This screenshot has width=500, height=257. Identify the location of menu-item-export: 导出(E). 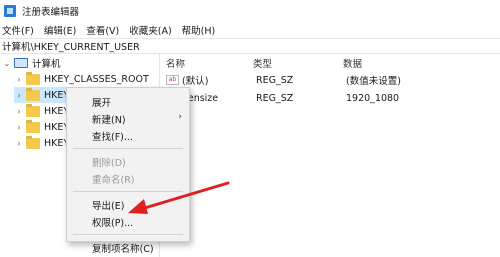
(128, 204).